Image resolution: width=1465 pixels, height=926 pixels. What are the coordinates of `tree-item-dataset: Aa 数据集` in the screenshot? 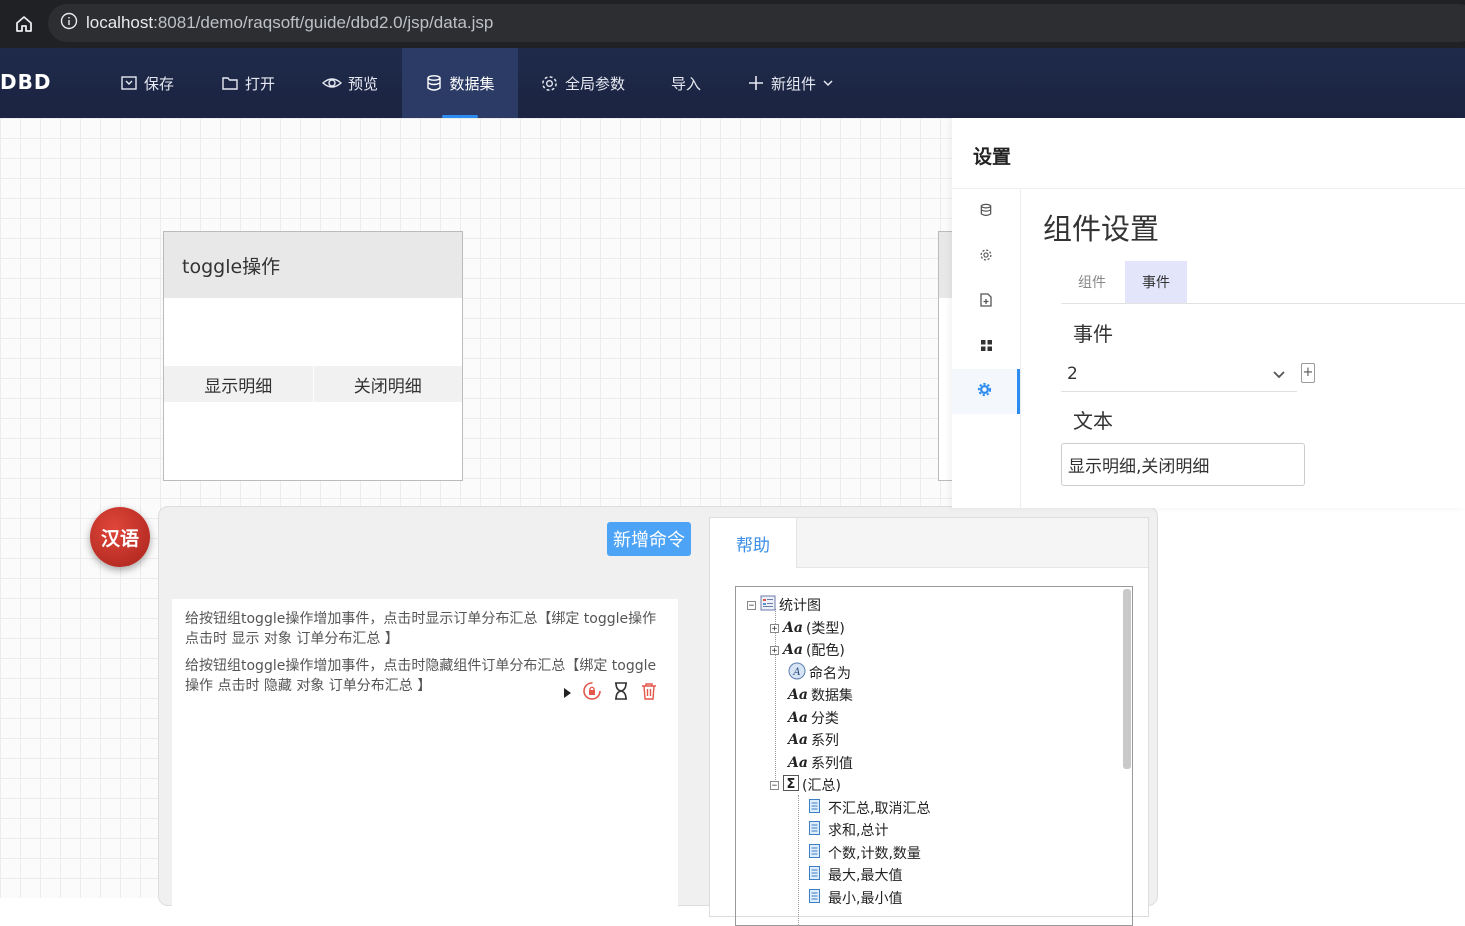 It's located at (820, 695).